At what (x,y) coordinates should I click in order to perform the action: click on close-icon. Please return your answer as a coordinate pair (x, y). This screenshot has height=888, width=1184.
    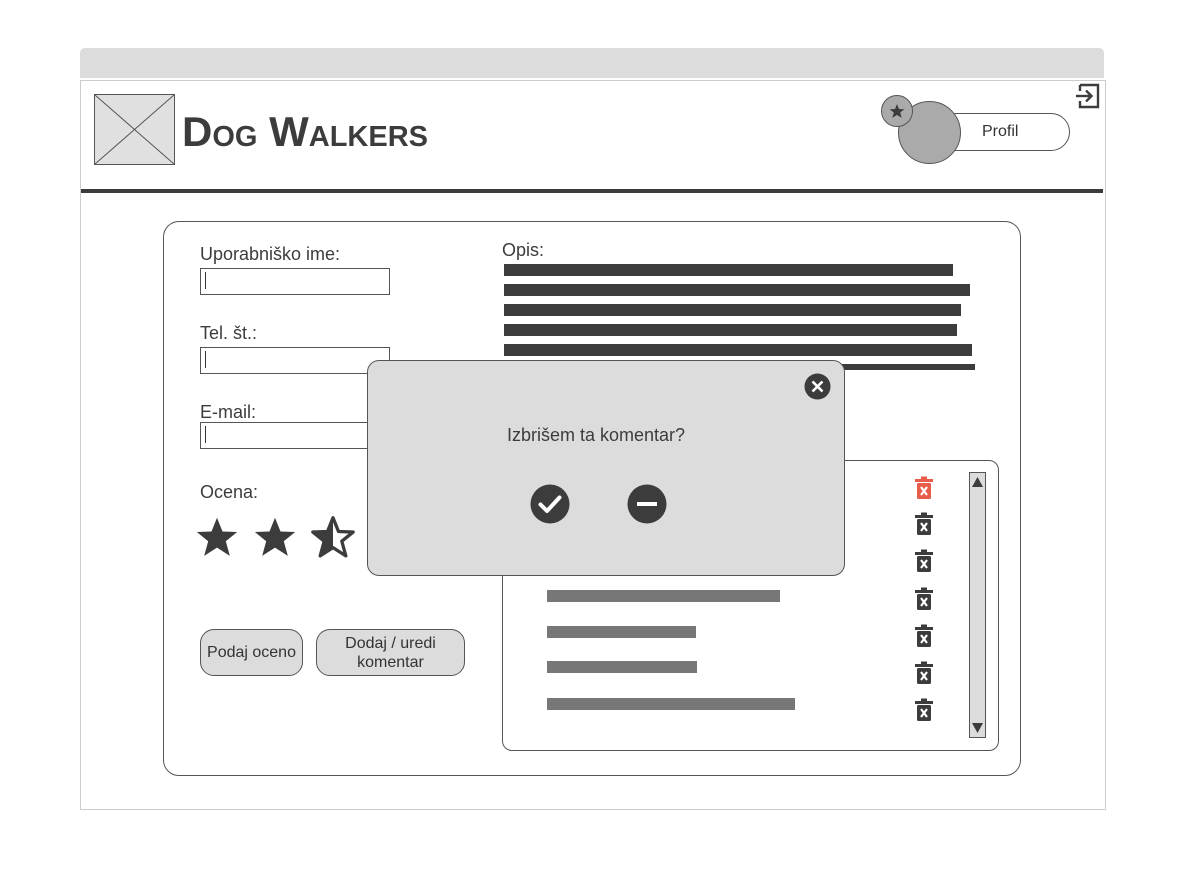
    Looking at the image, I should click on (817, 386).